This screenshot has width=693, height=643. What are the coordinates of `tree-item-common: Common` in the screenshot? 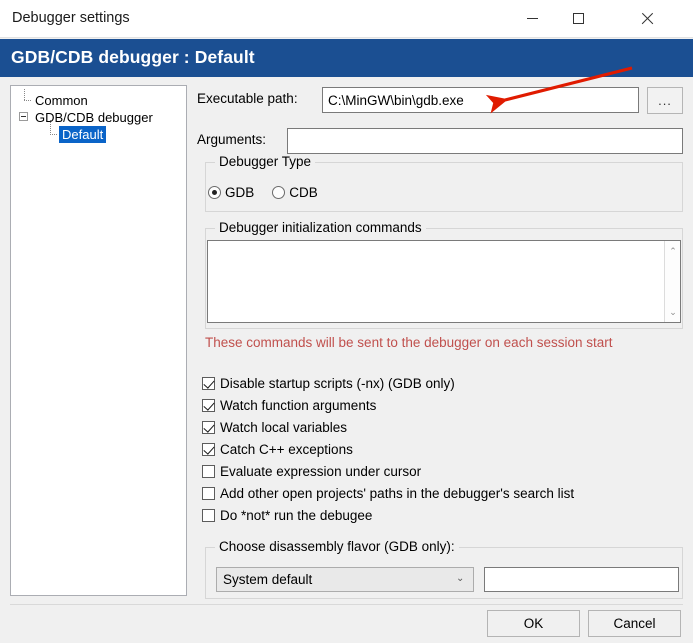 It's located at (61, 100).